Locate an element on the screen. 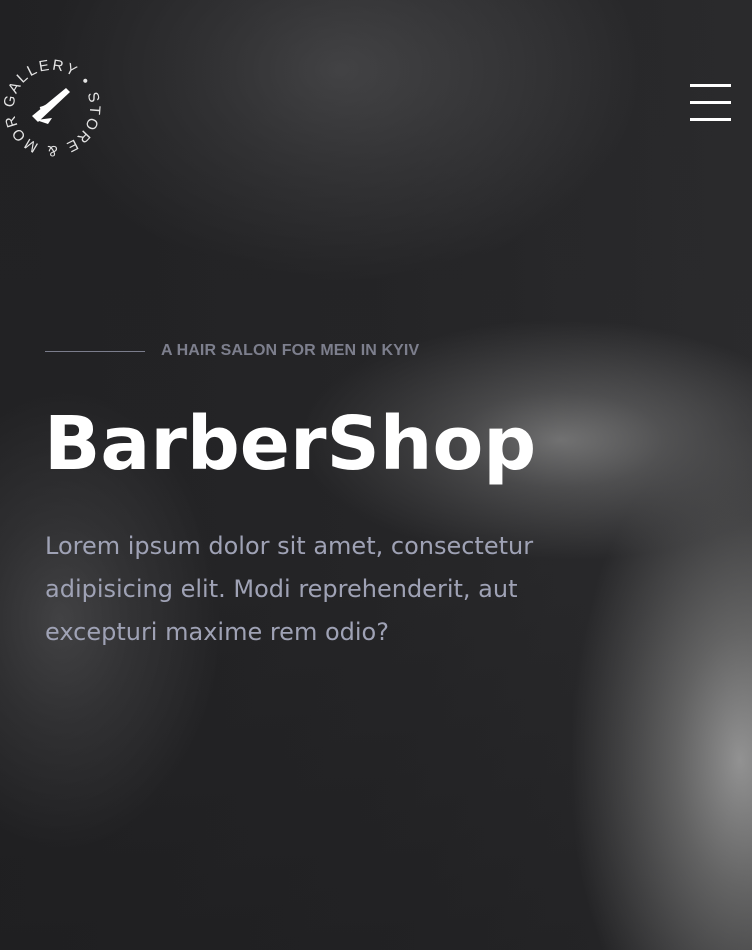  razor-icon is located at coordinates (51, 106).